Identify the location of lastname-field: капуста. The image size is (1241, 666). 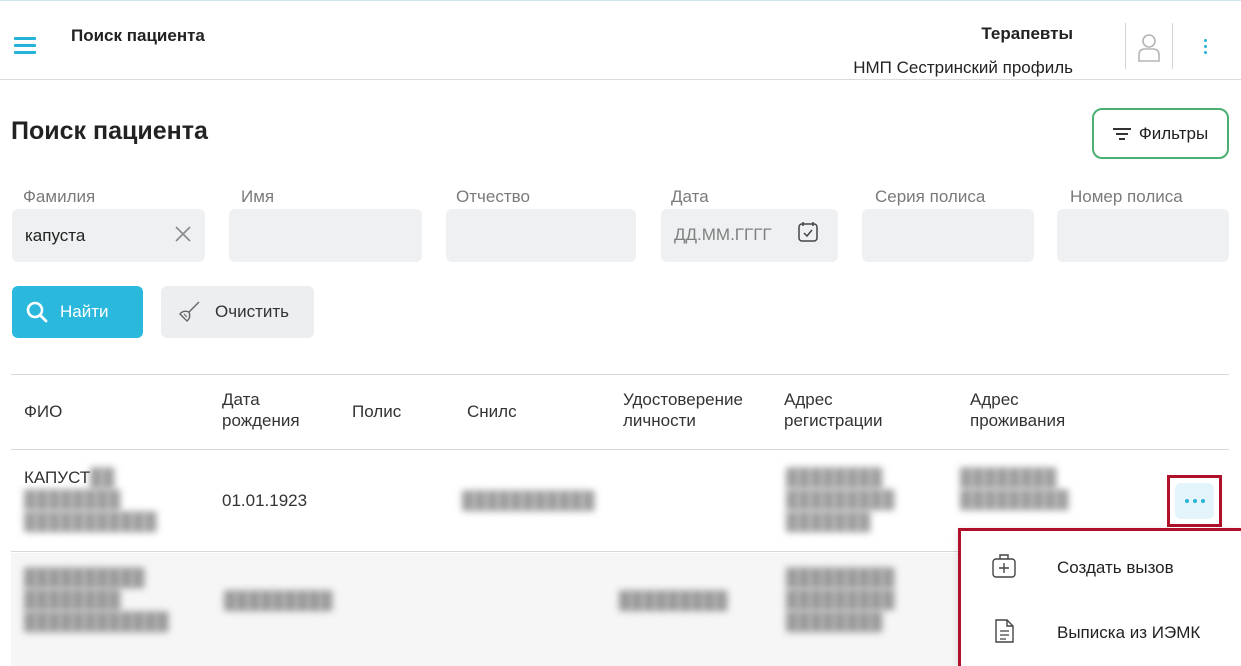
(108, 235).